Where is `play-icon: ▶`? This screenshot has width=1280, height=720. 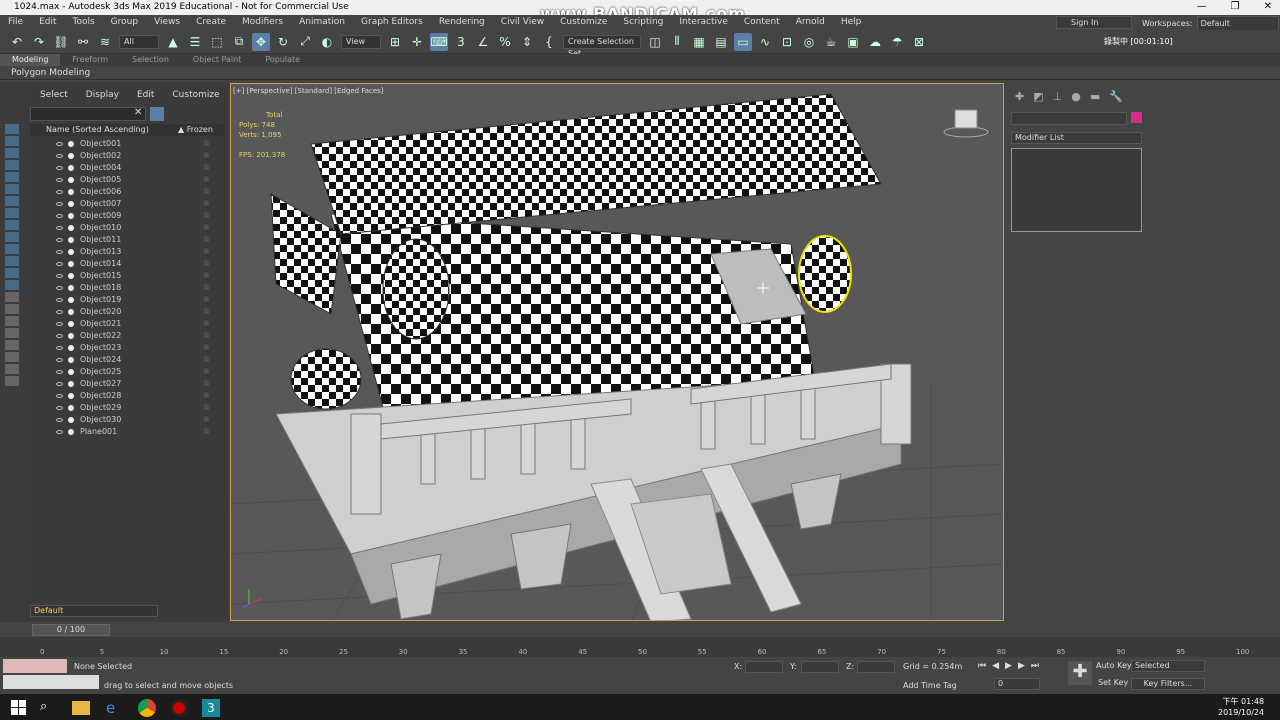 play-icon: ▶ is located at coordinates (1008, 666).